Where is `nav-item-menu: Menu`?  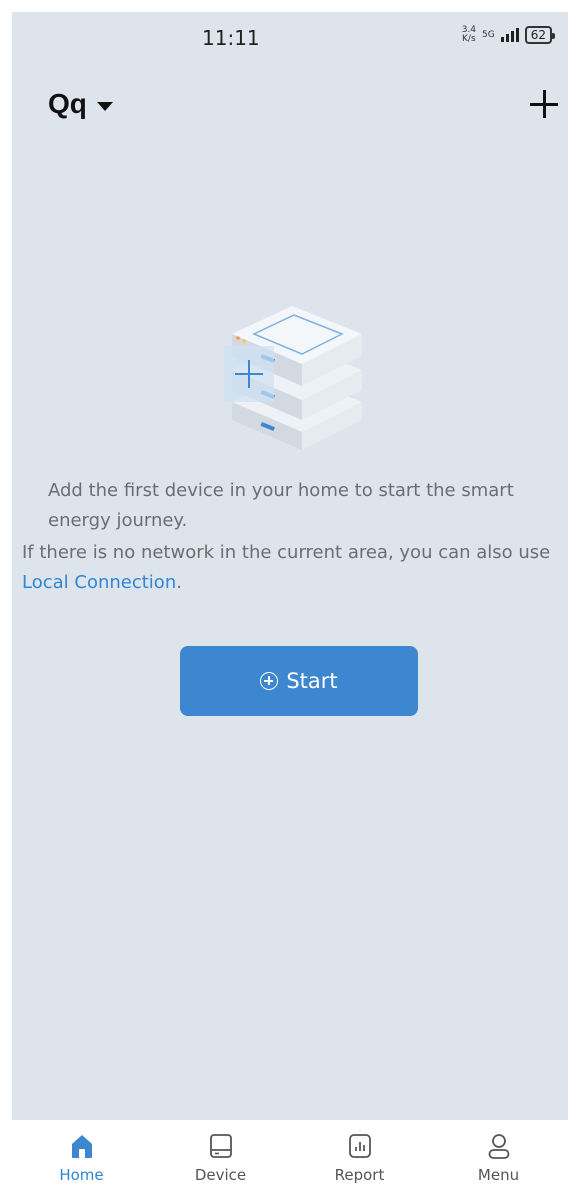 nav-item-menu: Menu is located at coordinates (498, 1156).